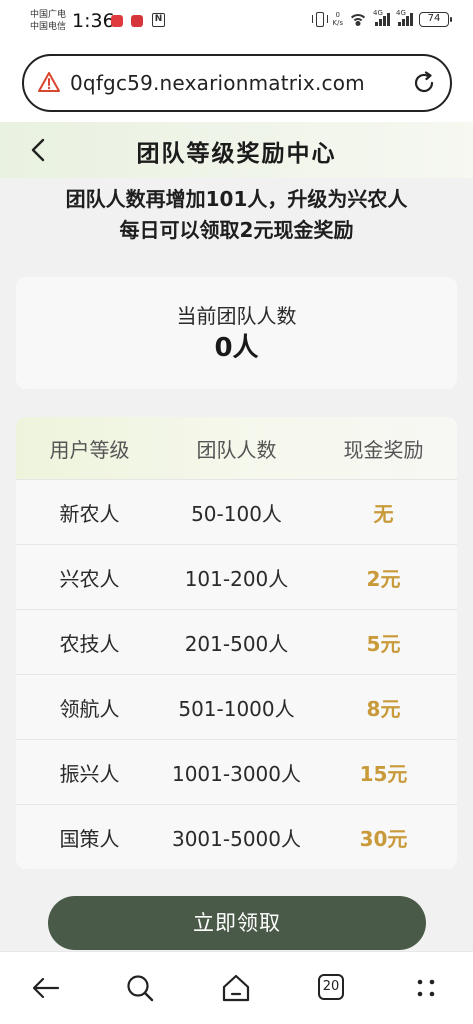 Image resolution: width=473 pixels, height=1024 pixels. I want to click on row-level: 国策人, so click(89, 838).